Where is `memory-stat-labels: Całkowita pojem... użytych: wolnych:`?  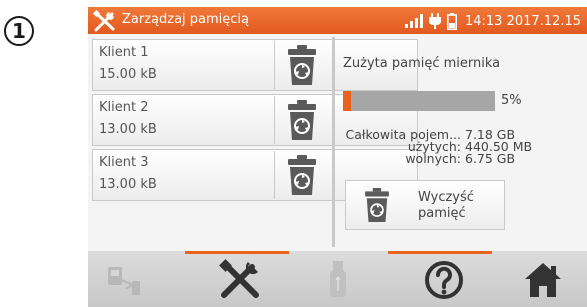 memory-stat-labels: Całkowita pojem... użytych: wolnych: is located at coordinates (402, 147).